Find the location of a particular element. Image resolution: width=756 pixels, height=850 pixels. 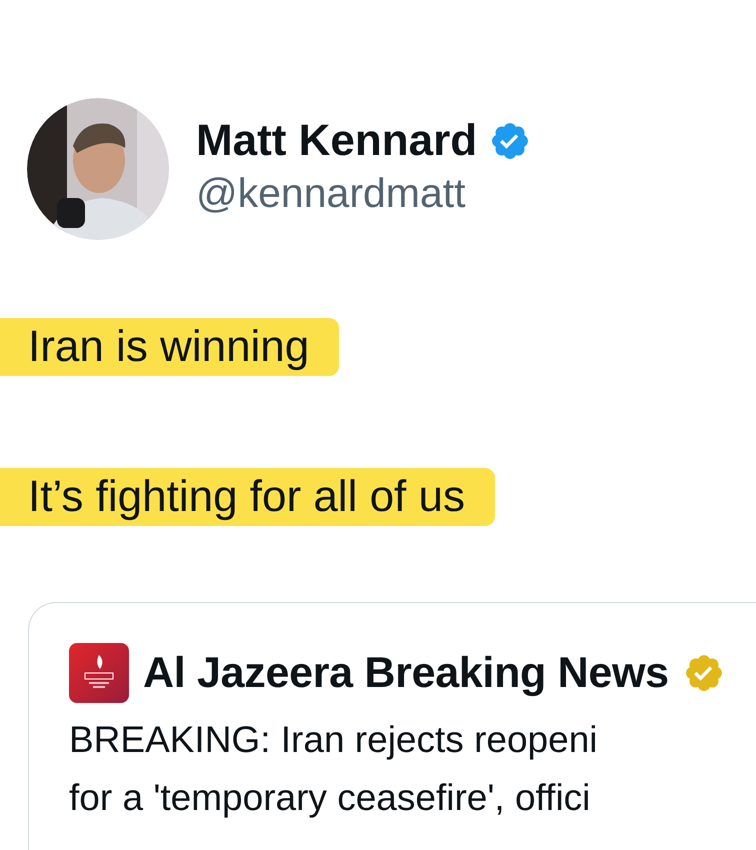

quoted-author-name: Al Jazeera Breaking News is located at coordinates (406, 673).